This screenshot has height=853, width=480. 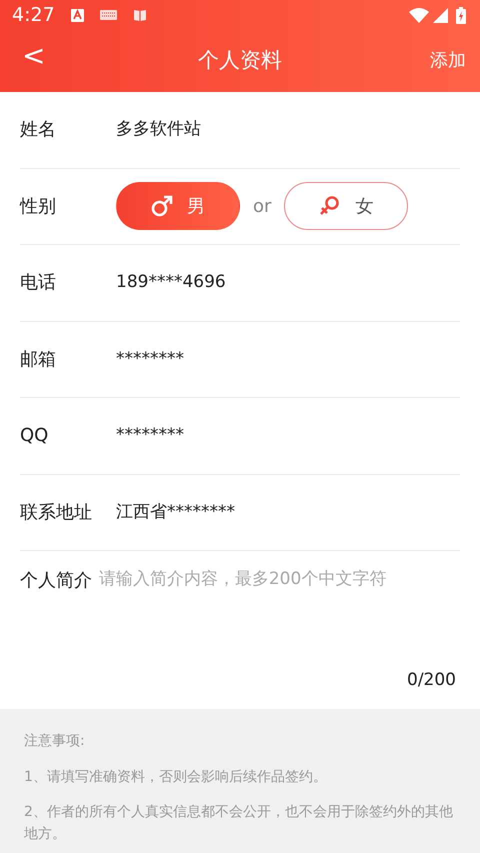 What do you see at coordinates (38, 360) in the screenshot?
I see `field-label: 邮箱` at bounding box center [38, 360].